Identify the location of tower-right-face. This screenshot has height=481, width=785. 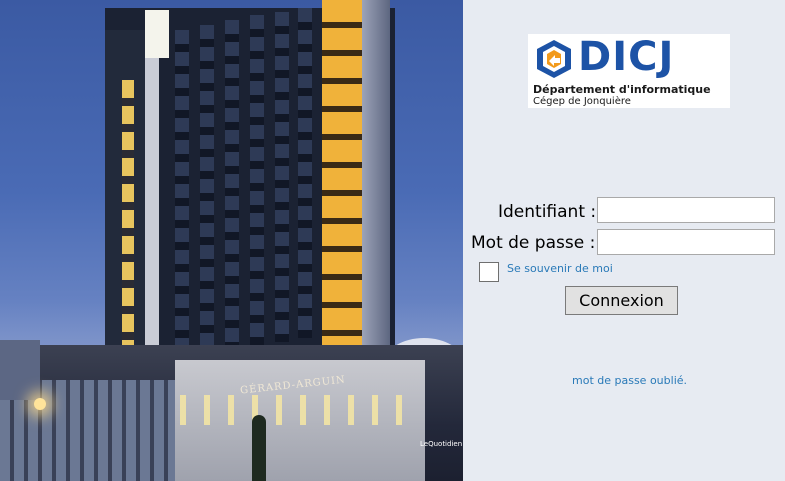
(376, 190).